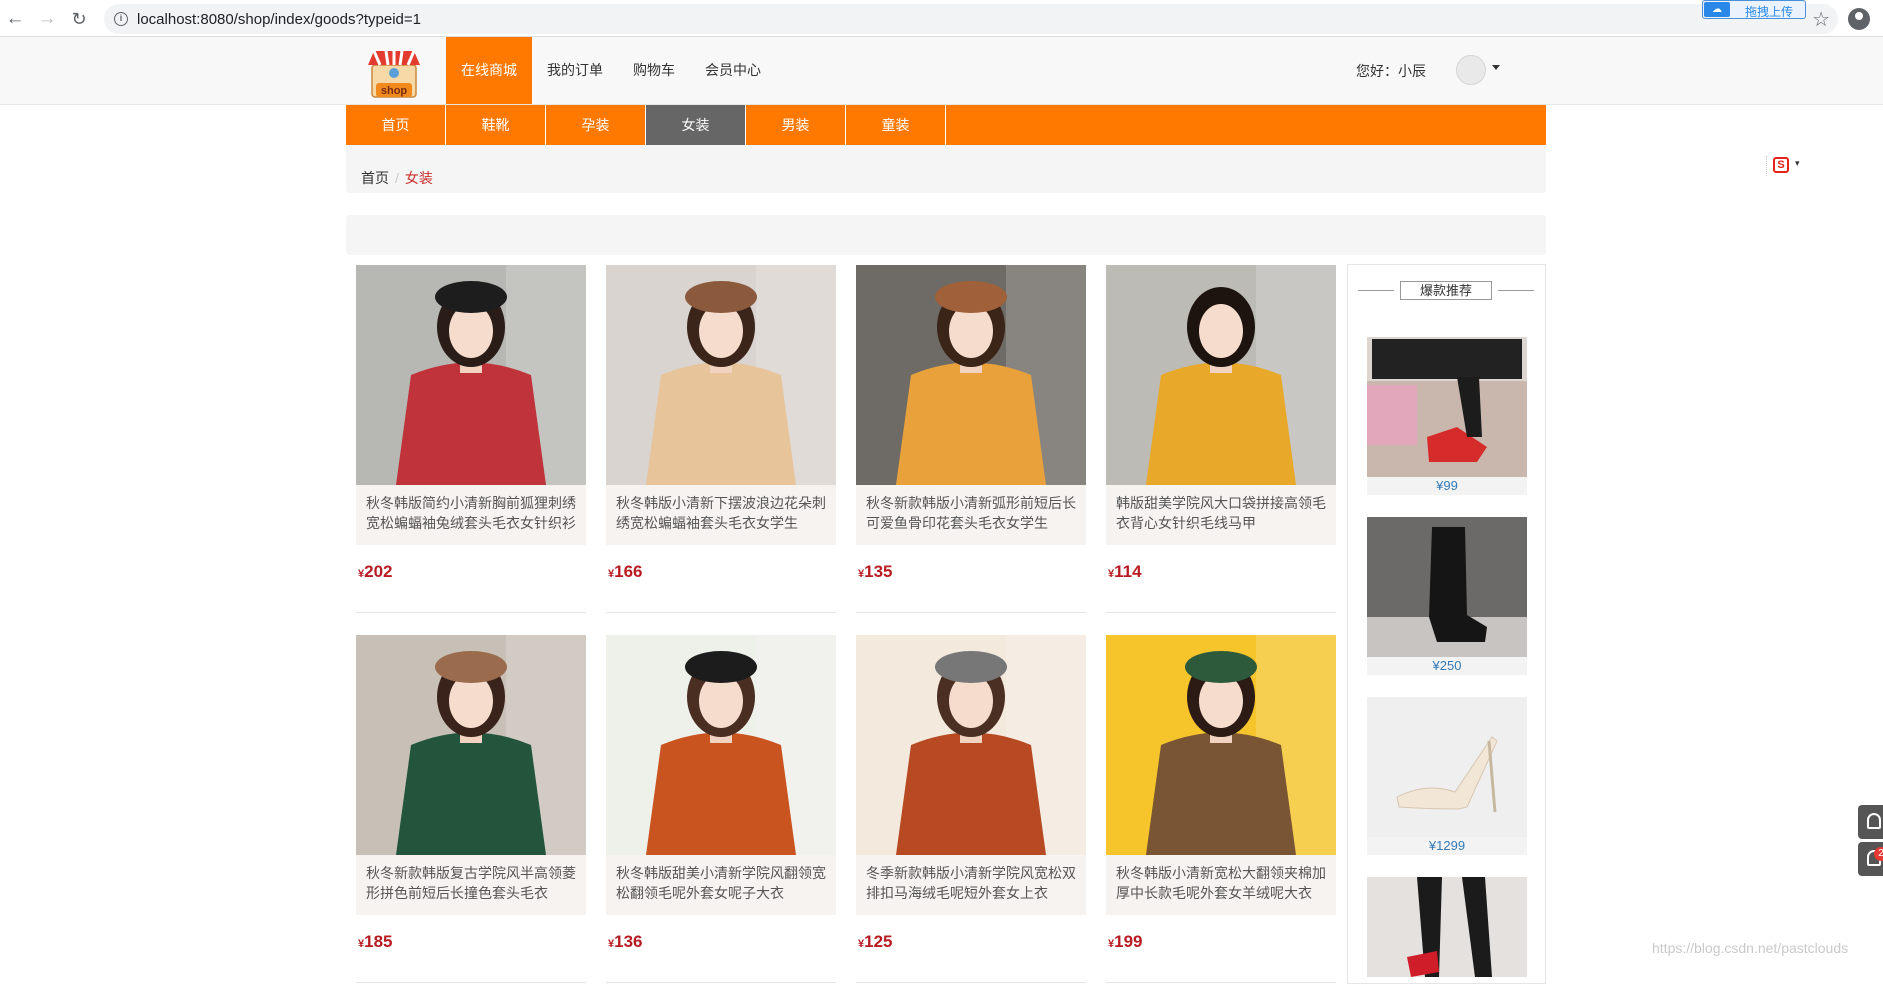 The height and width of the screenshot is (984, 1883). I want to click on site-info-icon: i, so click(121, 19).